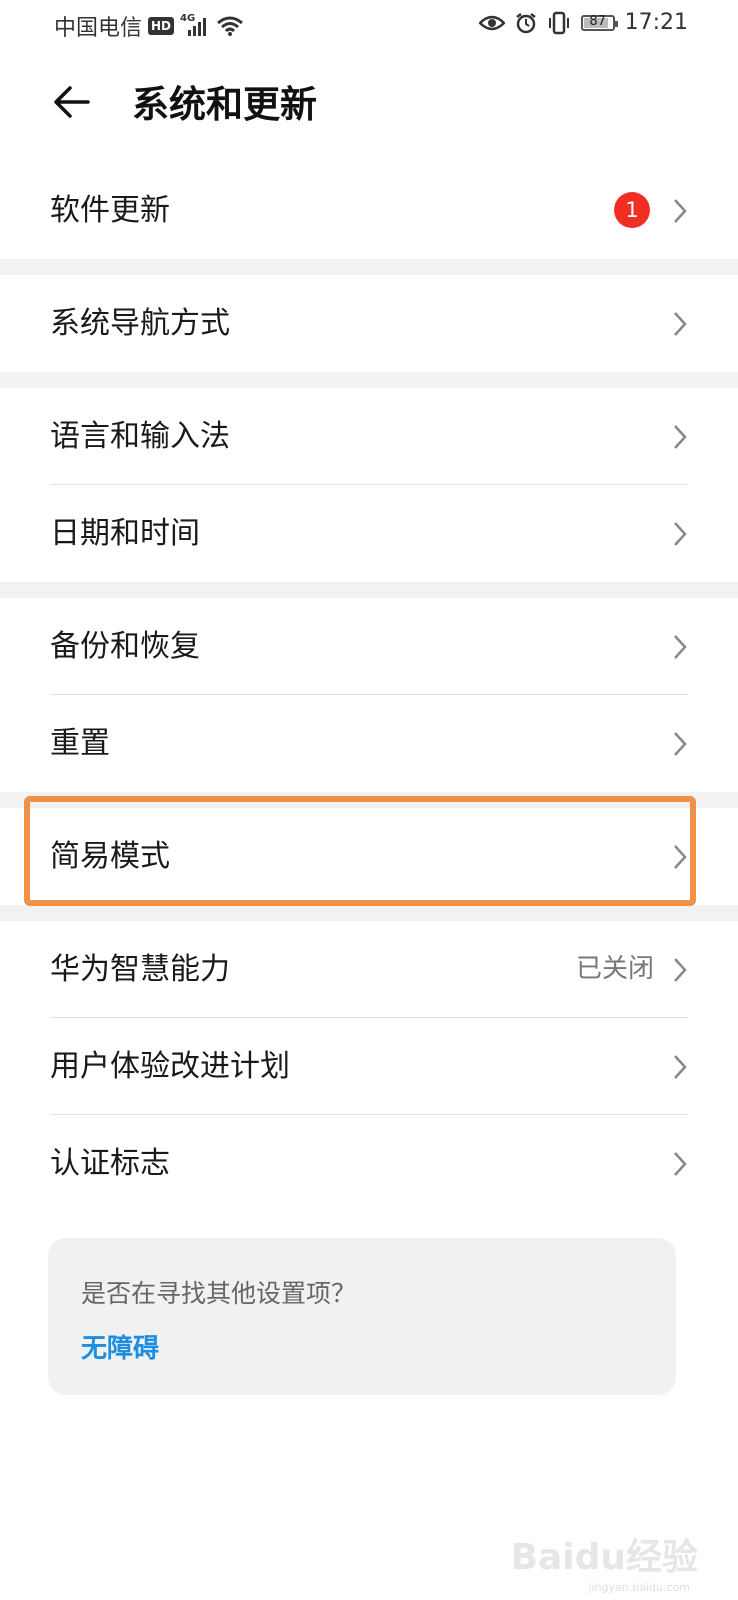 Image resolution: width=738 pixels, height=1600 pixels. I want to click on backup-restore-item: 备份和恢复, so click(369, 646).